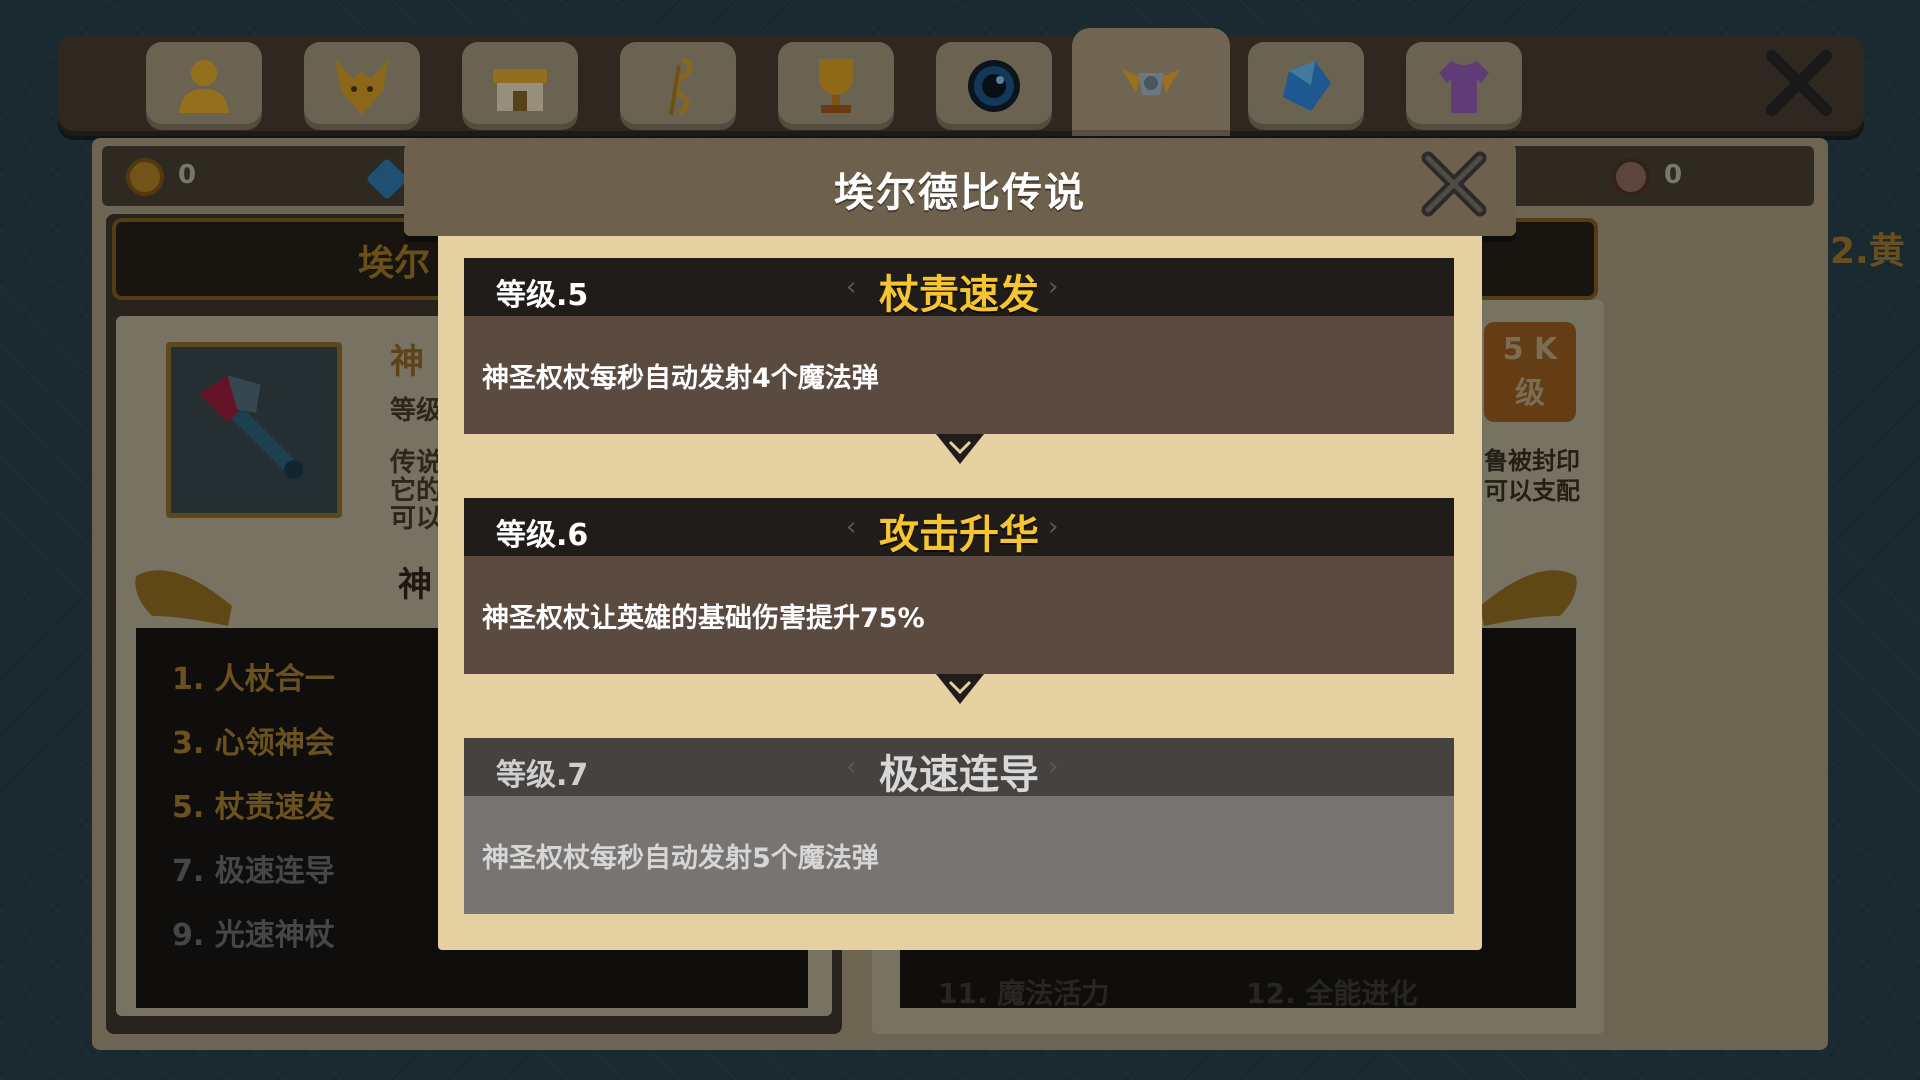 The height and width of the screenshot is (1080, 1920). What do you see at coordinates (959, 586) in the screenshot?
I see `level-card: 等级.6 ‹ 攻击升华 › 神圣权杖让英雄的基础伤害提升75%` at bounding box center [959, 586].